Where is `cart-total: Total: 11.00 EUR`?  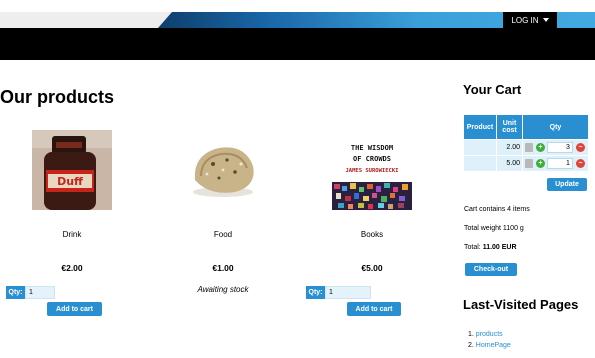 cart-total: Total: 11.00 EUR is located at coordinates (490, 247).